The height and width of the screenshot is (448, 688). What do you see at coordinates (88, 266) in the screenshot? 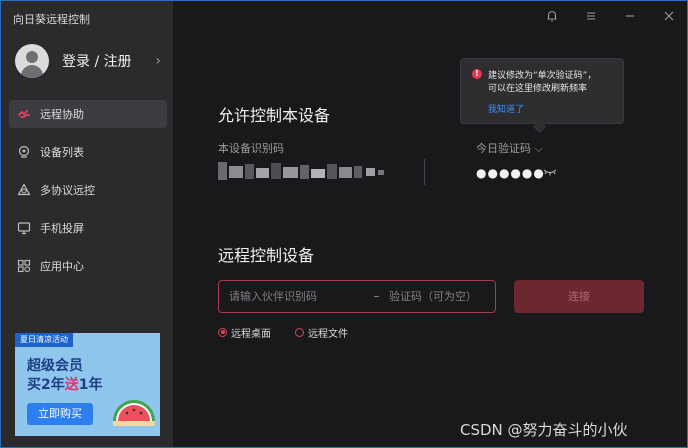
I see `sidebar-item-app-center: 应用中心` at bounding box center [88, 266].